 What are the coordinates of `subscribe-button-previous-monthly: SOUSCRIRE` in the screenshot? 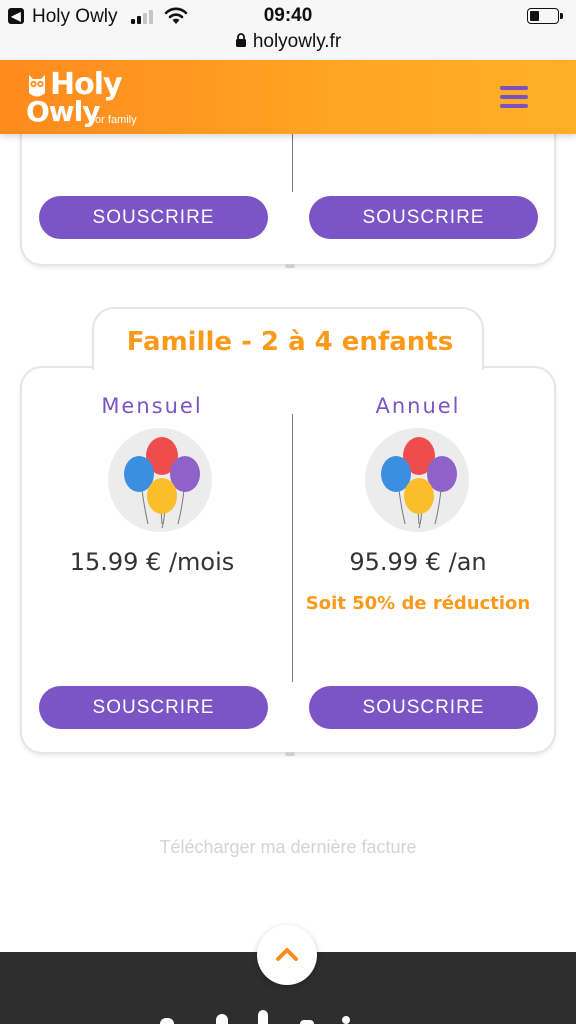 It's located at (153, 217).